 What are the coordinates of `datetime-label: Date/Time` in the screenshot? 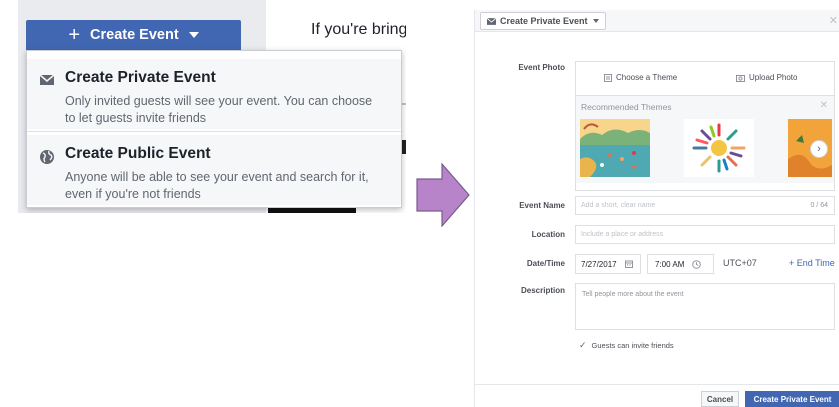 It's located at (545, 263).